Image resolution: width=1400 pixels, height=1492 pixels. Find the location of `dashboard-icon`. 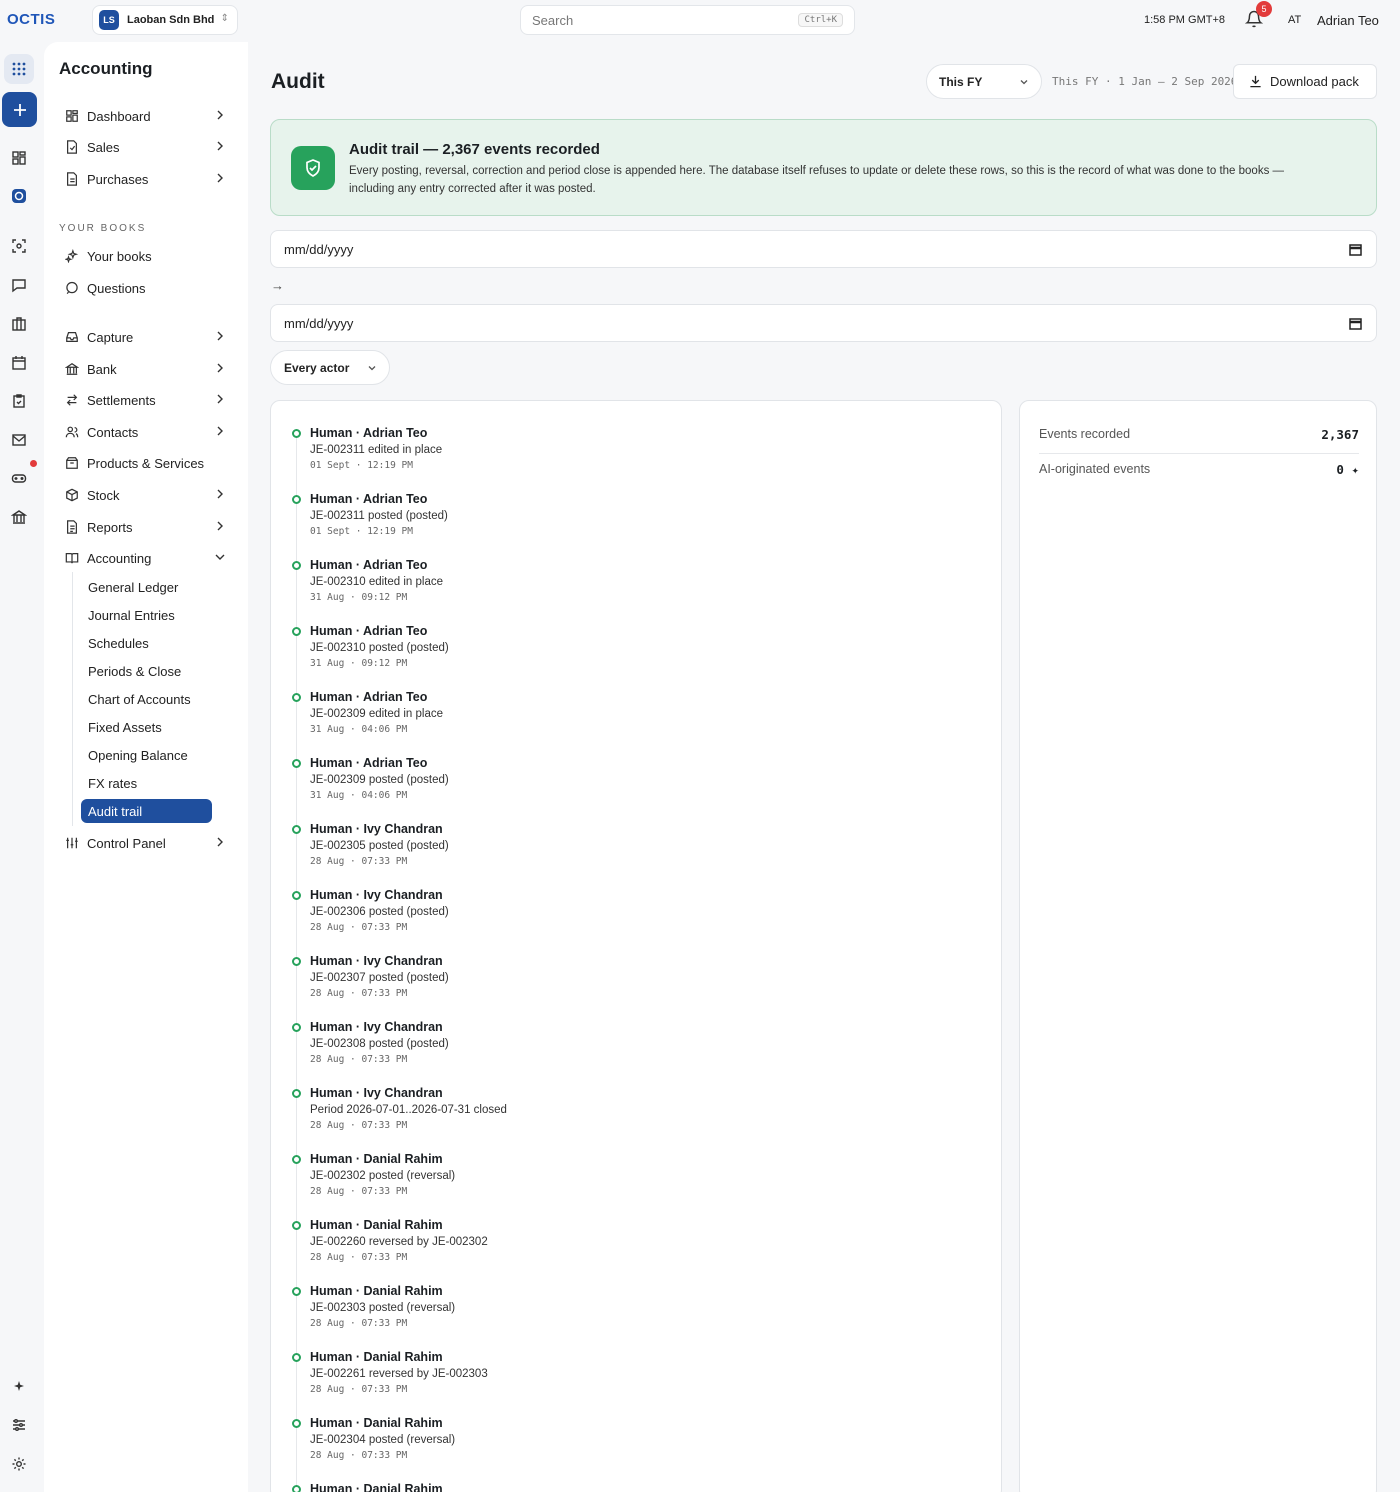

dashboard-icon is located at coordinates (72, 116).